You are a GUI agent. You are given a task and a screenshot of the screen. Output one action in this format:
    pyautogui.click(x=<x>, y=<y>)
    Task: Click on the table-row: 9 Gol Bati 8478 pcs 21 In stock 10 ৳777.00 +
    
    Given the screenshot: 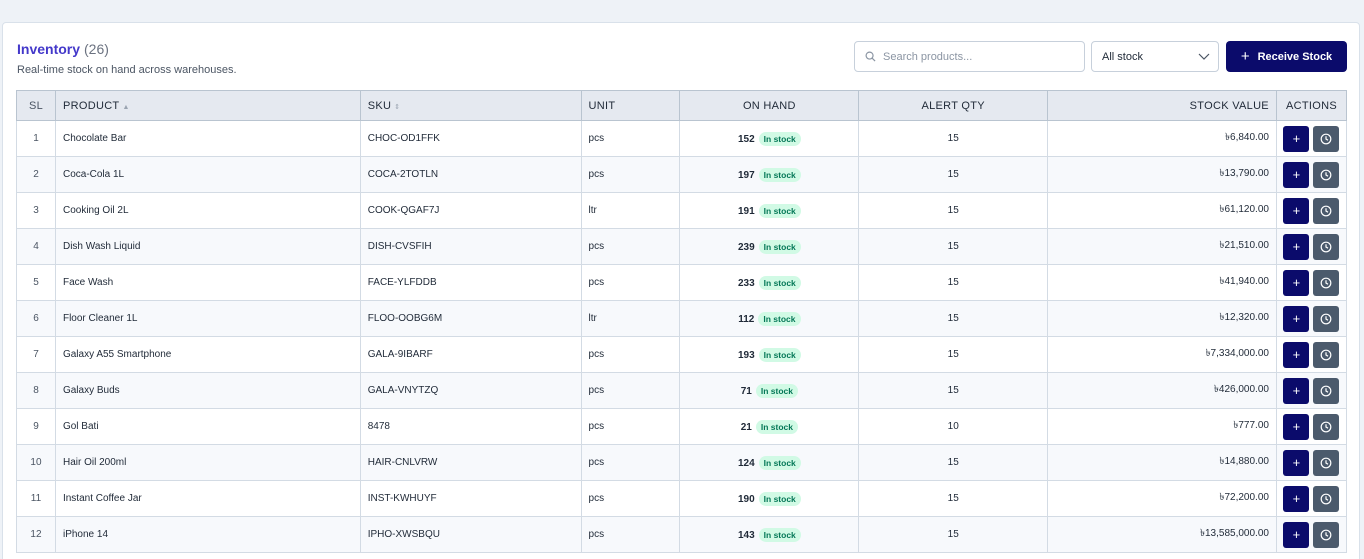 What is the action you would take?
    pyautogui.click(x=682, y=426)
    